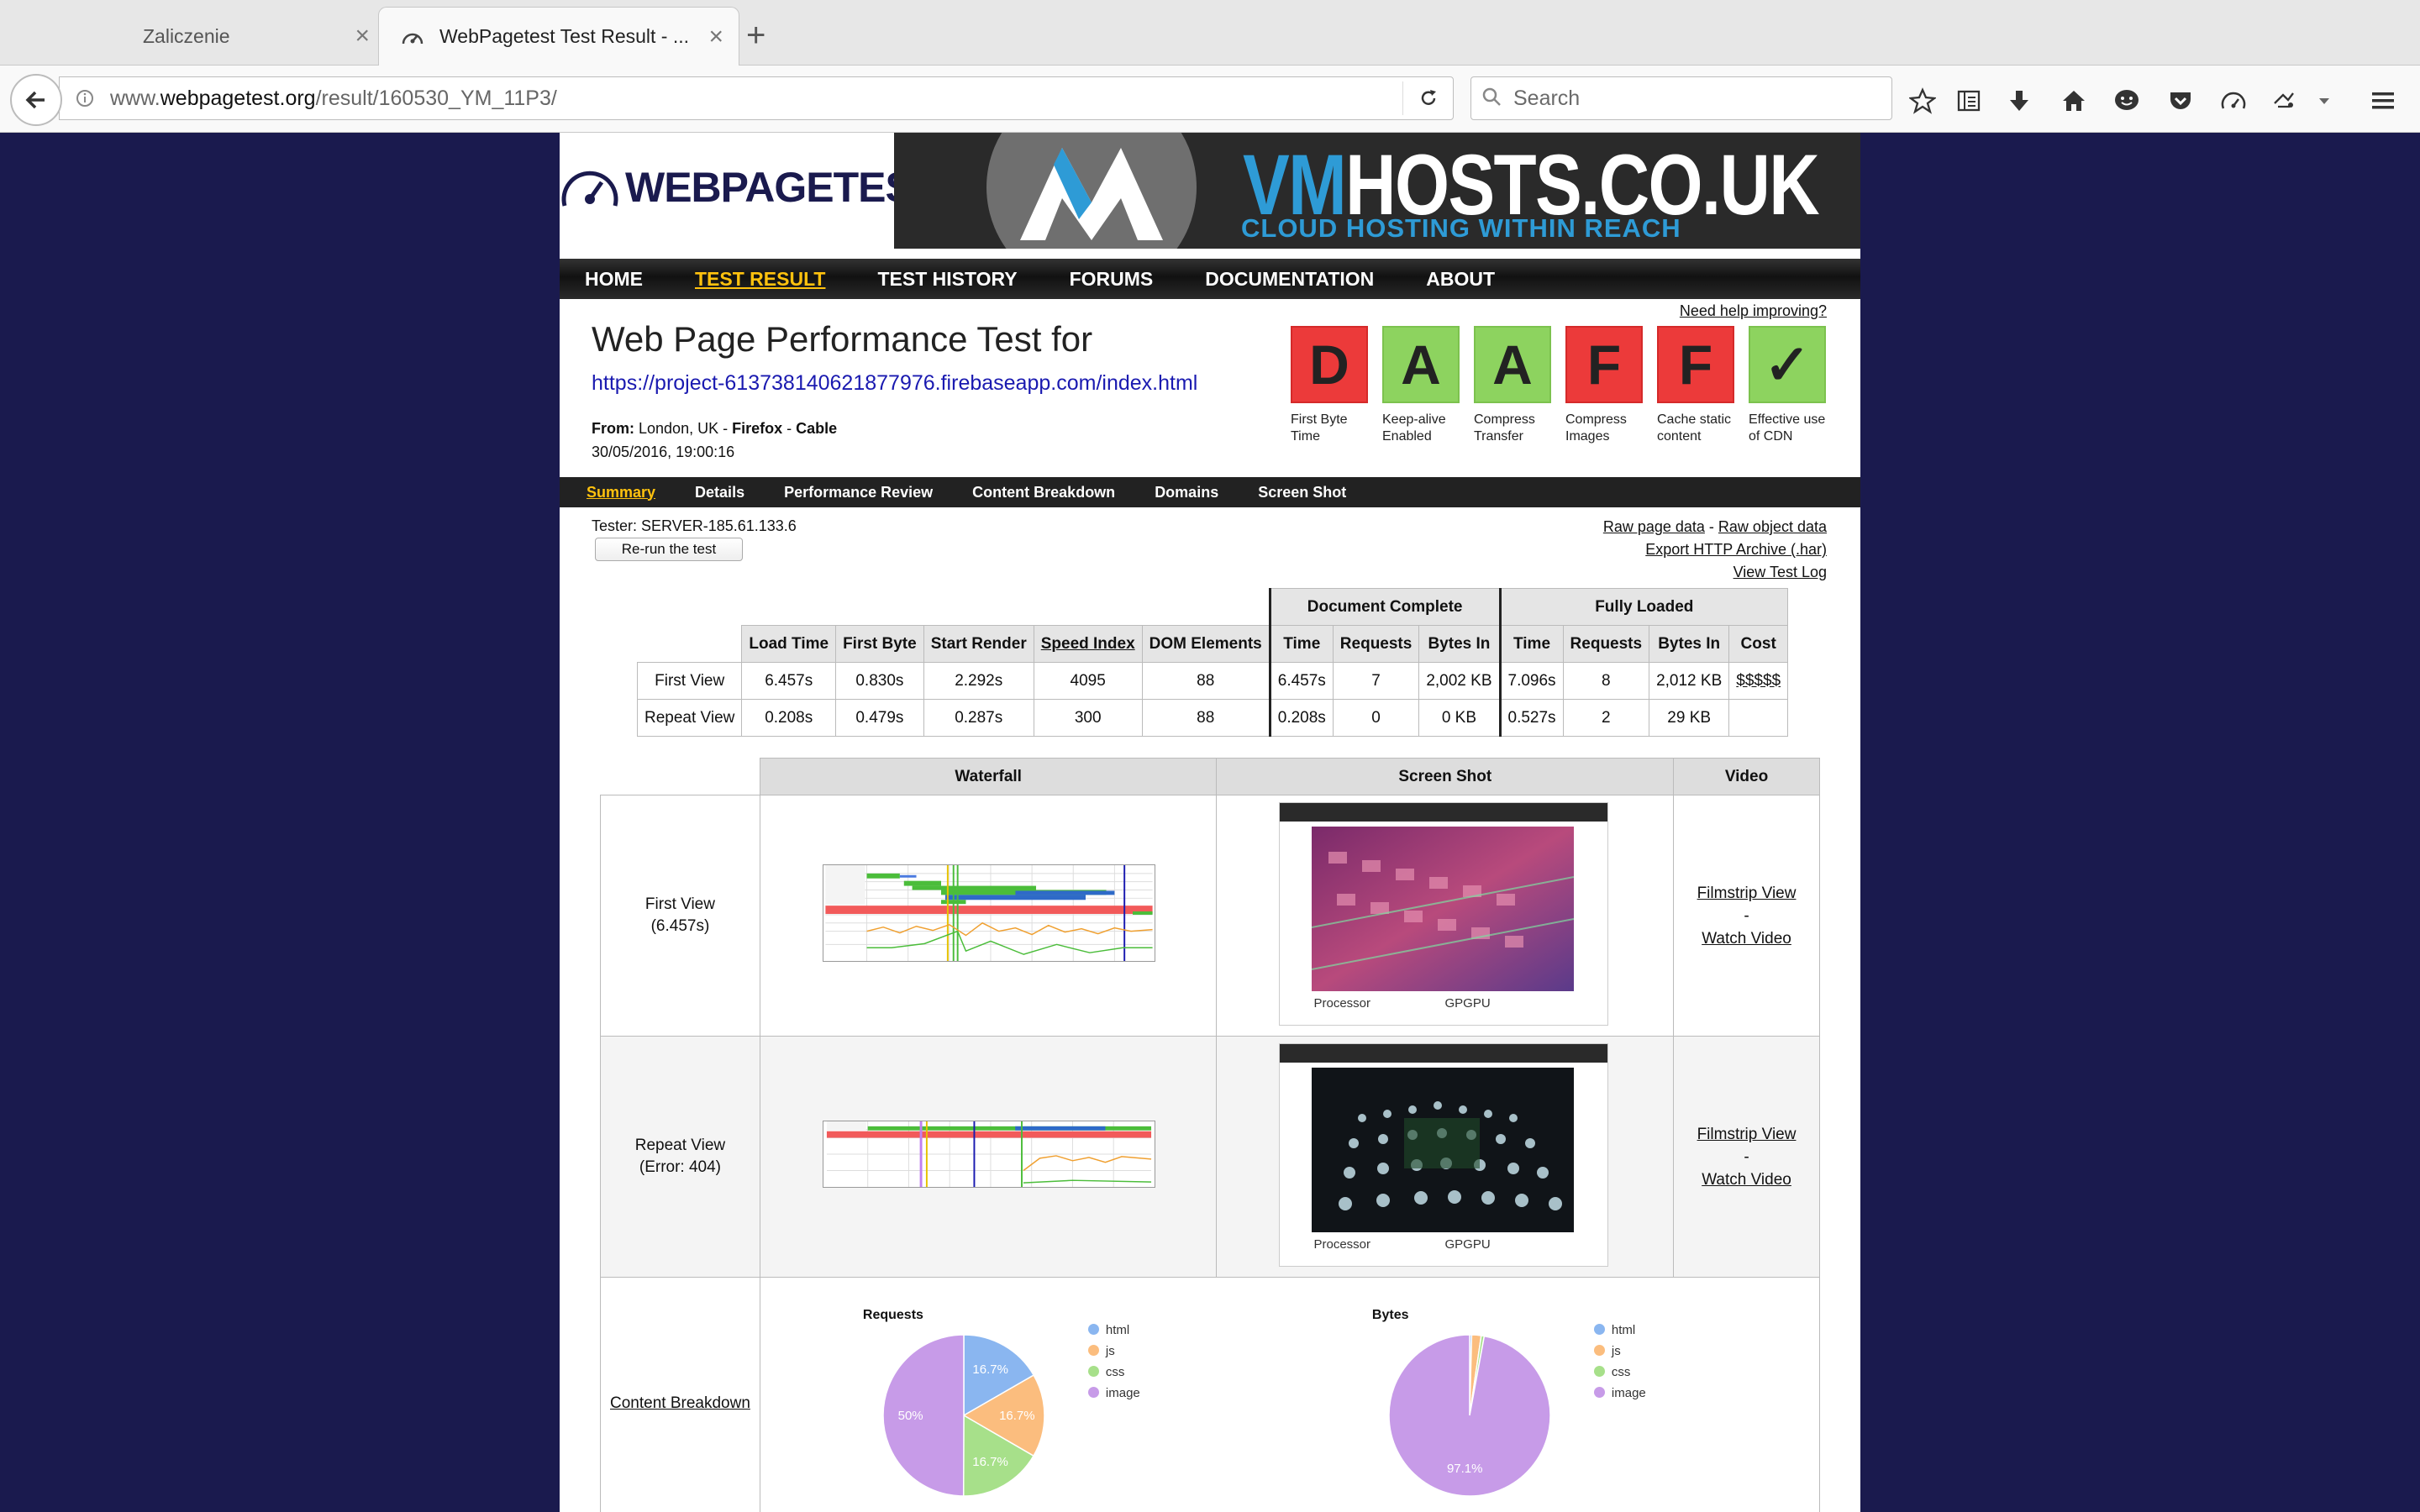 The image size is (2420, 1512). I want to click on back-button, so click(36, 100).